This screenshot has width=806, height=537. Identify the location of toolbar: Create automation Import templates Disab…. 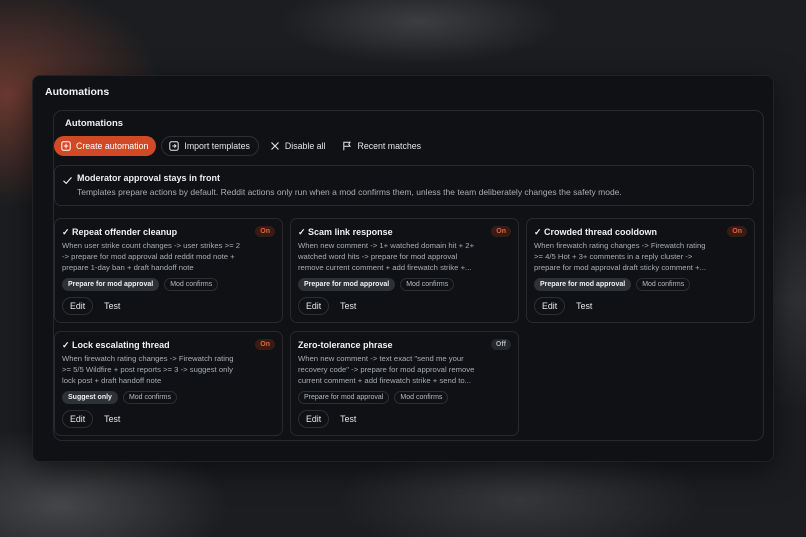
(240, 146).